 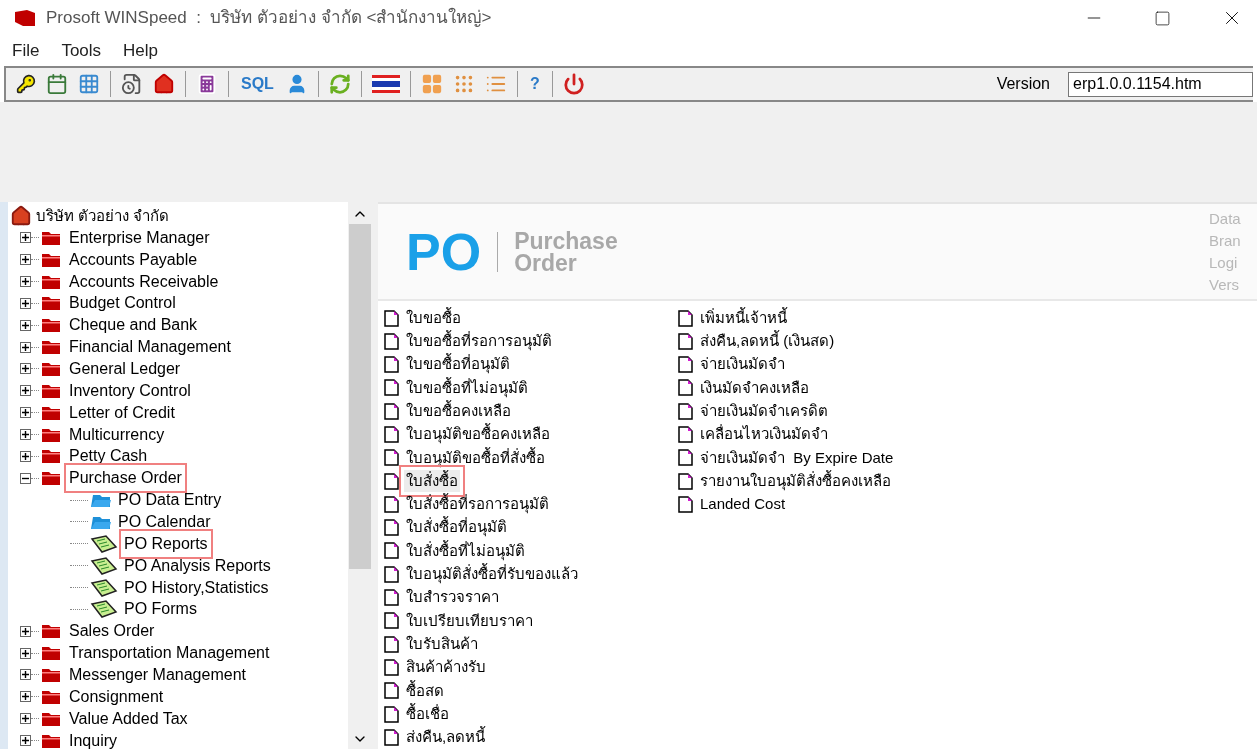 I want to click on report-link: ใบขอซื้อที่รอการอนุมัติ, so click(x=479, y=341).